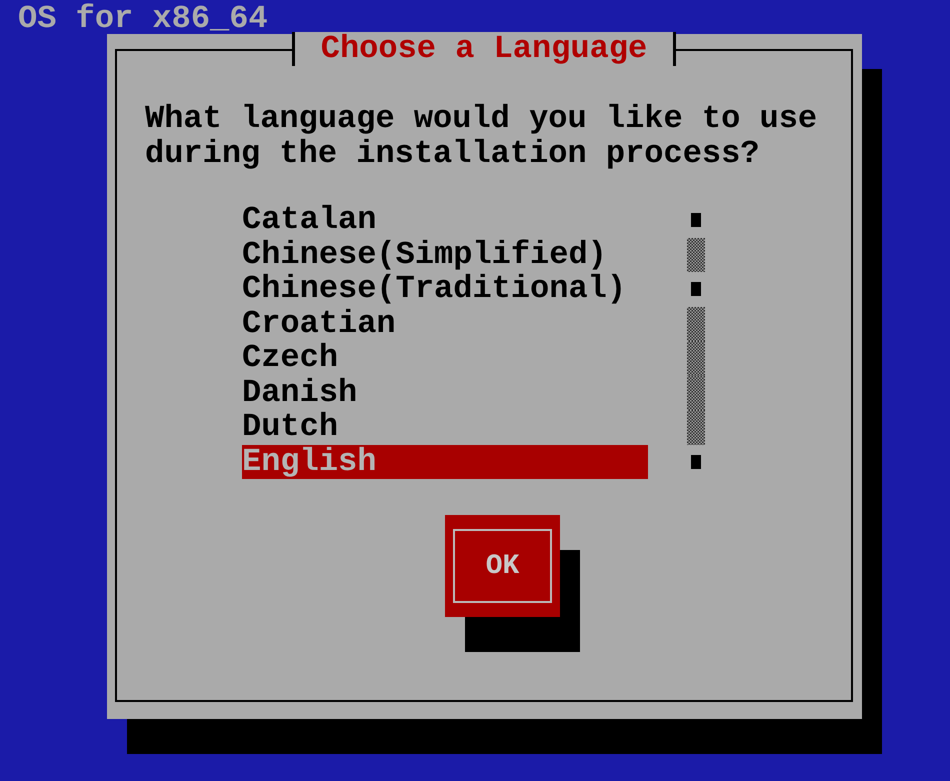  Describe the element at coordinates (481, 136) in the screenshot. I see `prompt-text: What language would you like to use during the installation process?` at that location.